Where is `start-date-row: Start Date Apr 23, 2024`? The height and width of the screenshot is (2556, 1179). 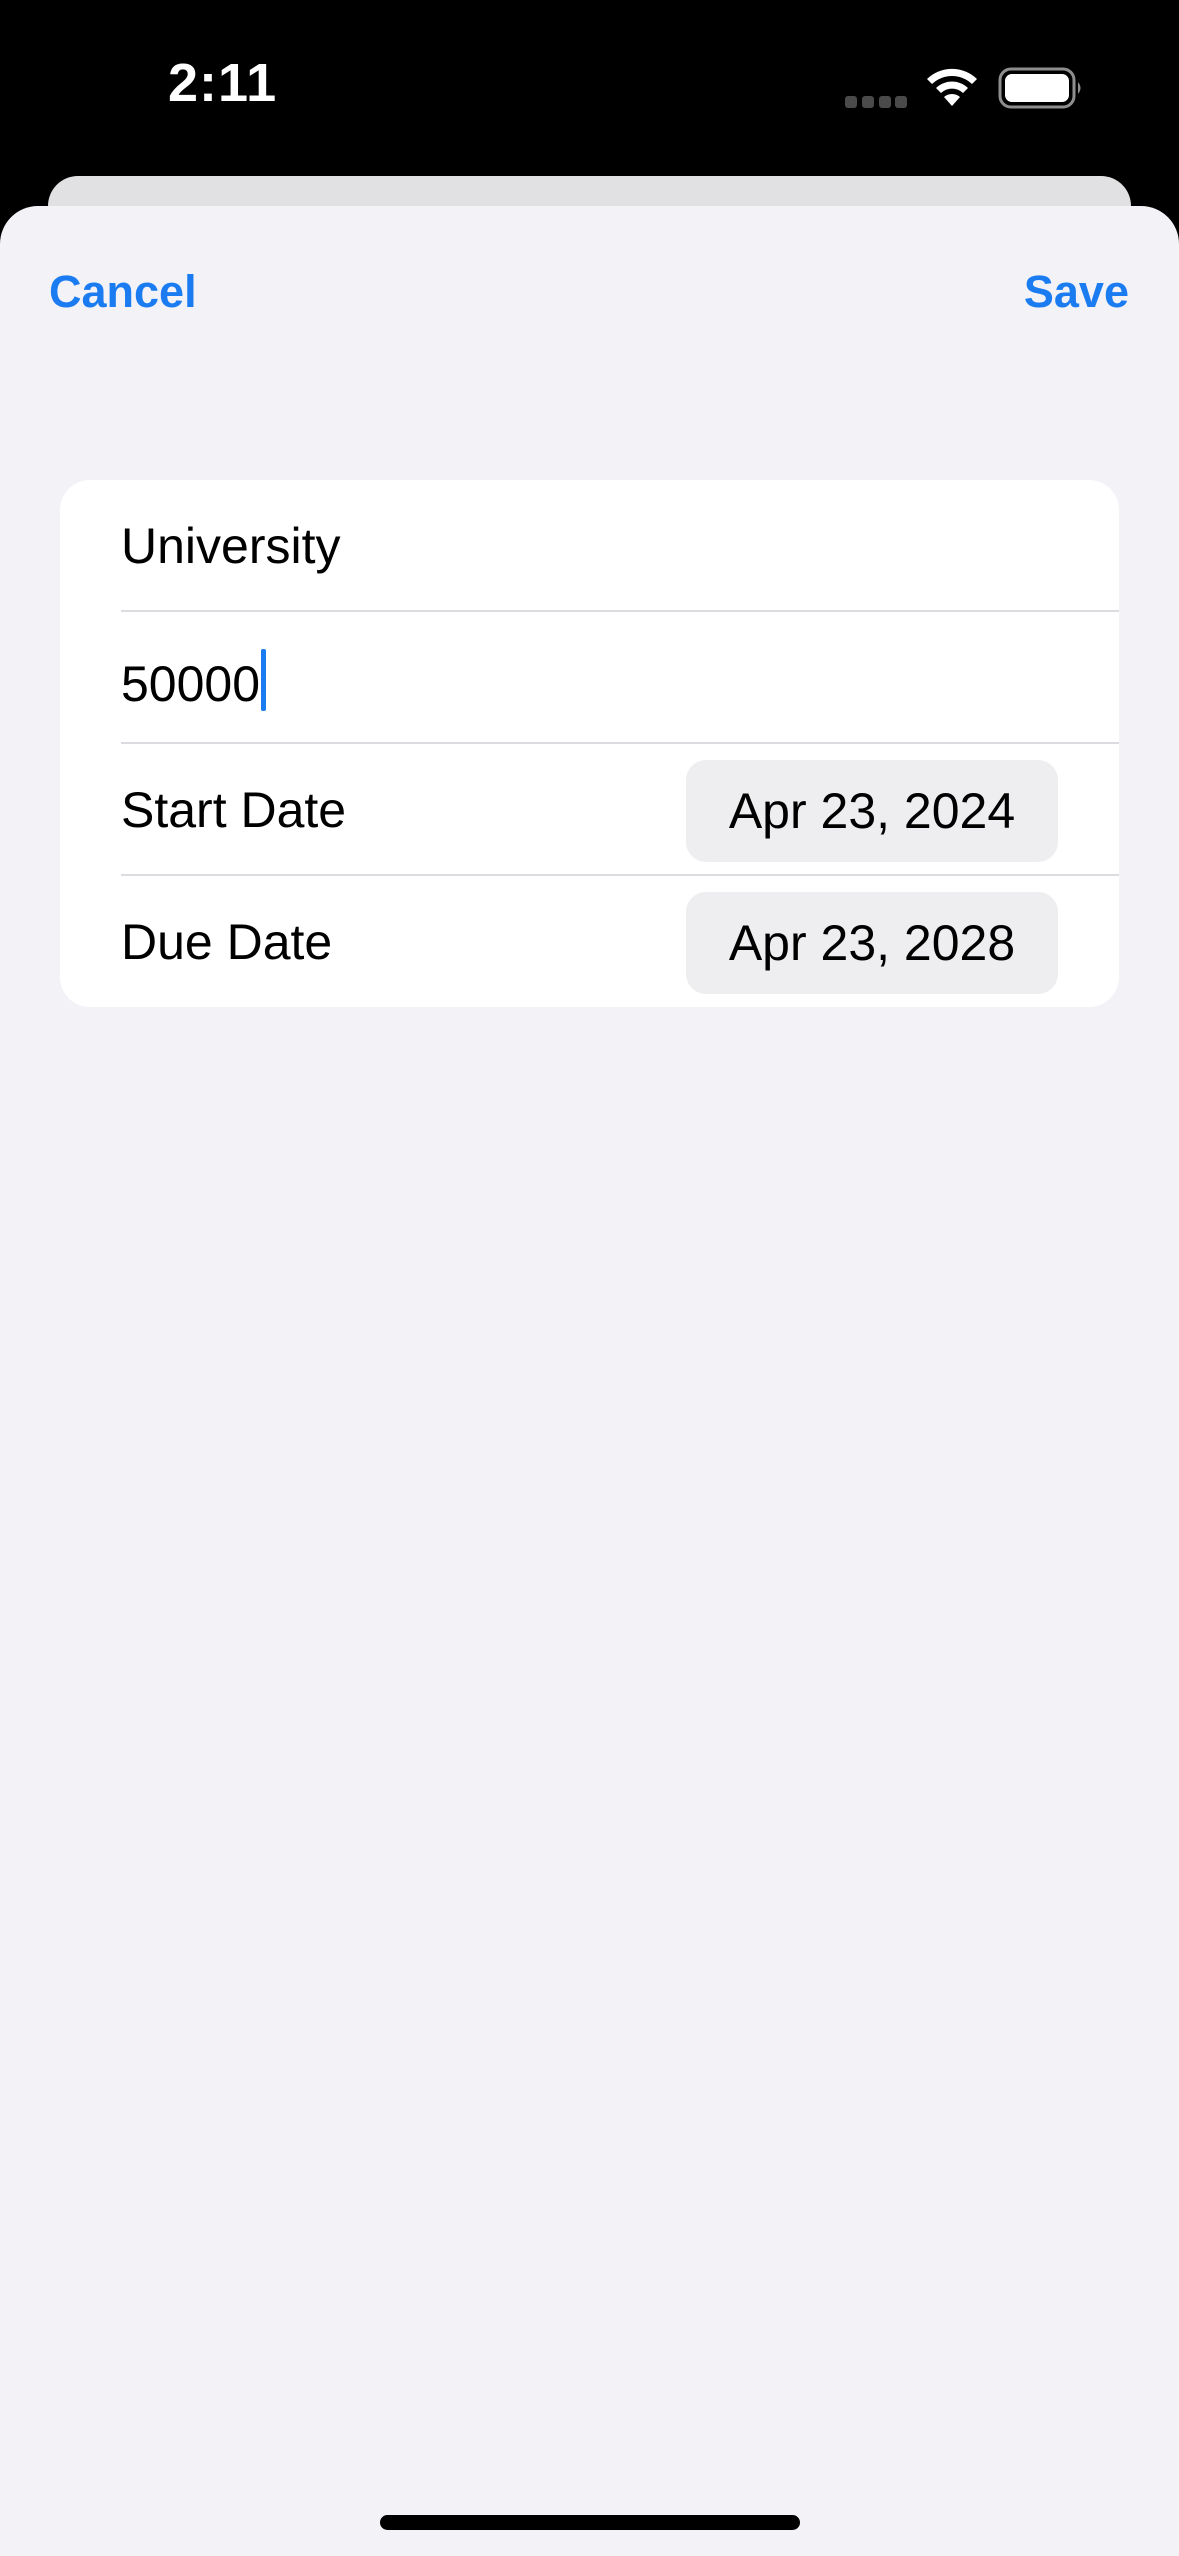 start-date-row: Start Date Apr 23, 2024 is located at coordinates (589, 810).